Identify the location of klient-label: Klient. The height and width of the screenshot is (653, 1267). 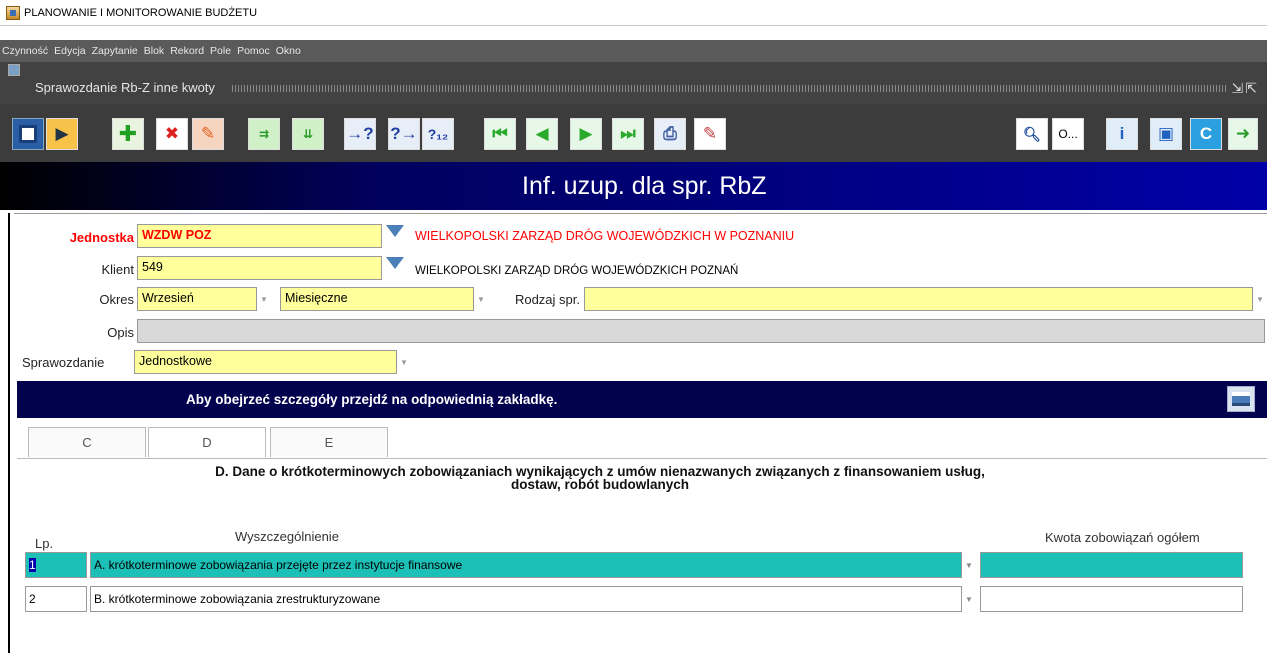
(117, 269).